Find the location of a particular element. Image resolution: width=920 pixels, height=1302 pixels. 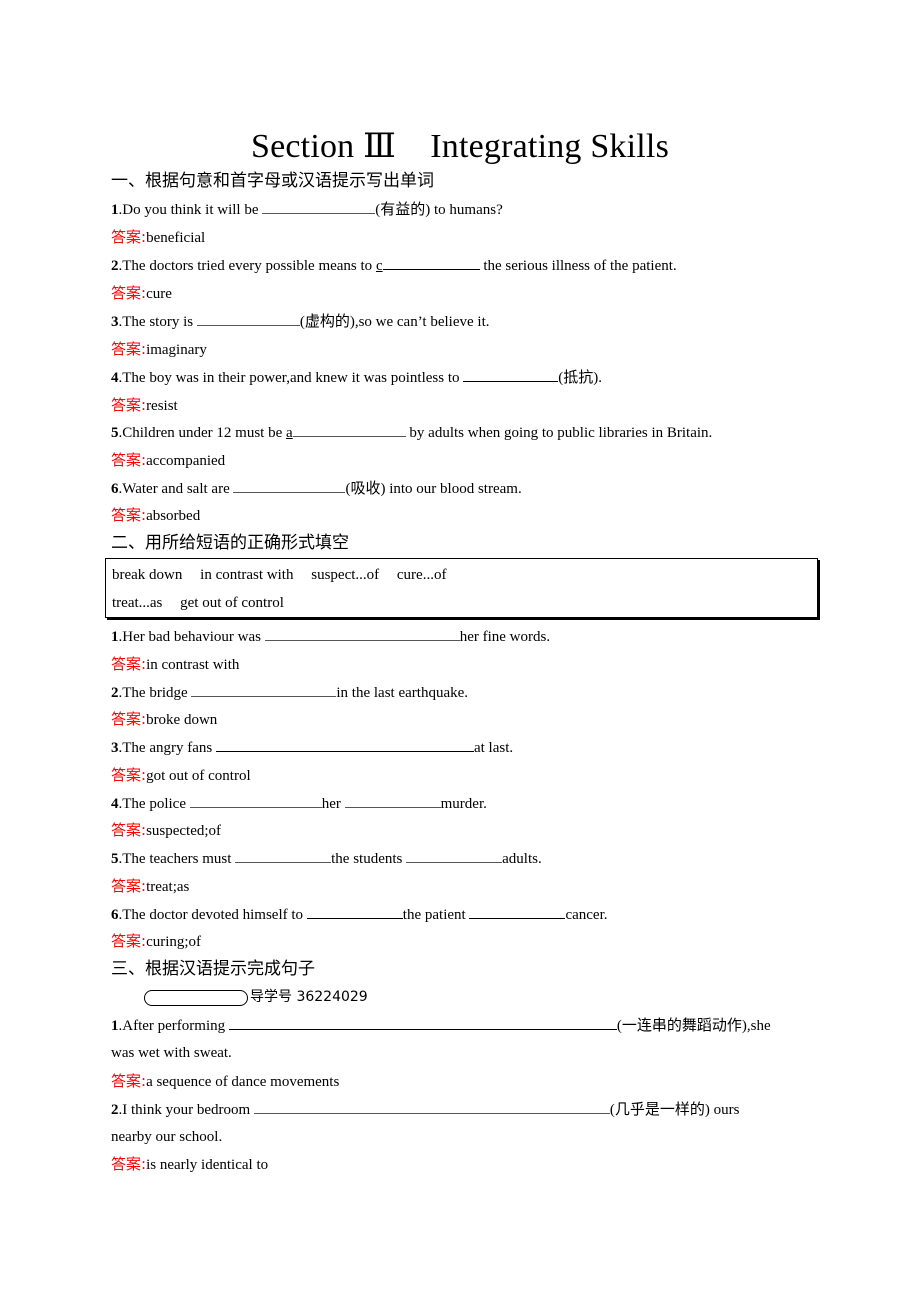

s2-question-1: 1.Her bad behaviour was her fine words. is located at coordinates (330, 636).